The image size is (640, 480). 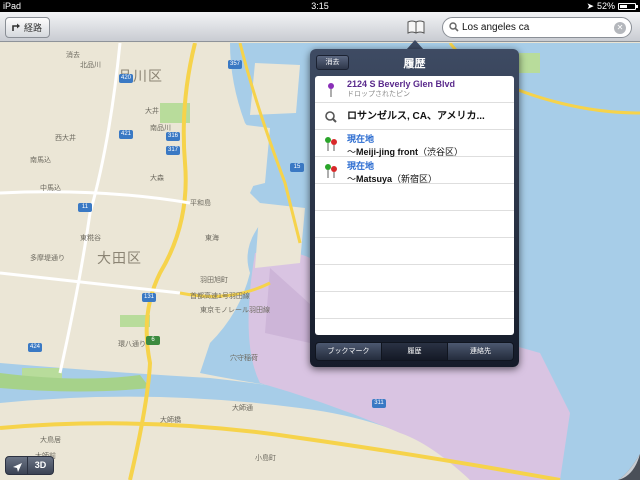 What do you see at coordinates (119, 258) in the screenshot?
I see `district-label: 大田区` at bounding box center [119, 258].